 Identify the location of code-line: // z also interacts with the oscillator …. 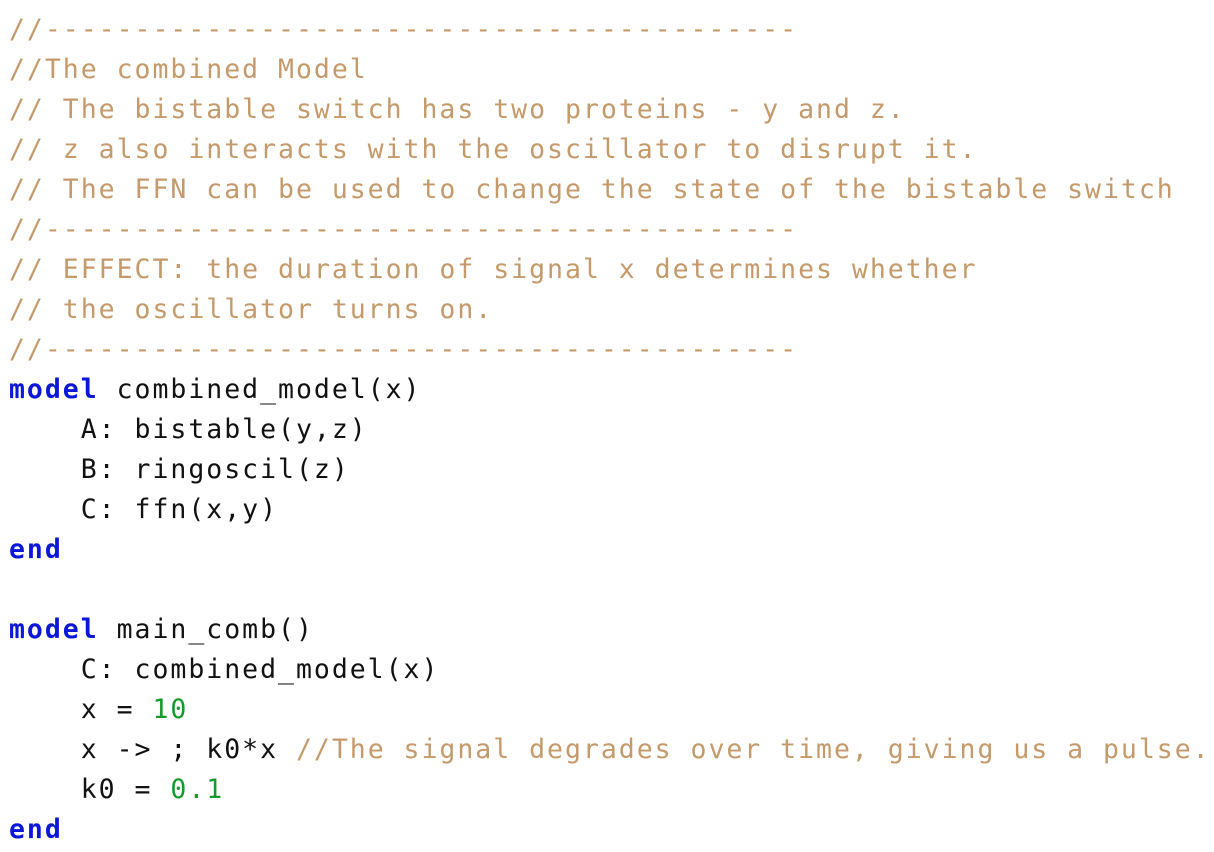
(610, 150).